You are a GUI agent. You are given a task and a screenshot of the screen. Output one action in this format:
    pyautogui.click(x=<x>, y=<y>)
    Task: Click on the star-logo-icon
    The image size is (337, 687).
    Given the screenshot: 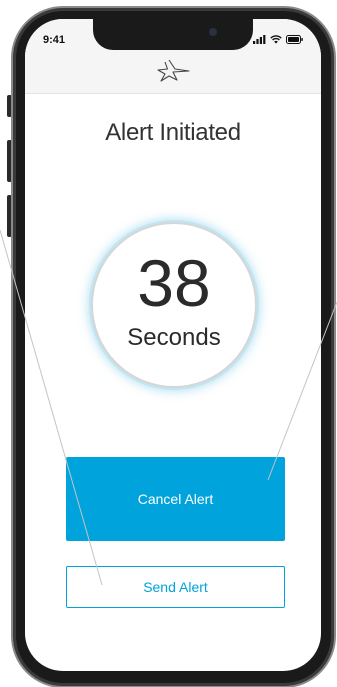 What is the action you would take?
    pyautogui.click(x=173, y=70)
    